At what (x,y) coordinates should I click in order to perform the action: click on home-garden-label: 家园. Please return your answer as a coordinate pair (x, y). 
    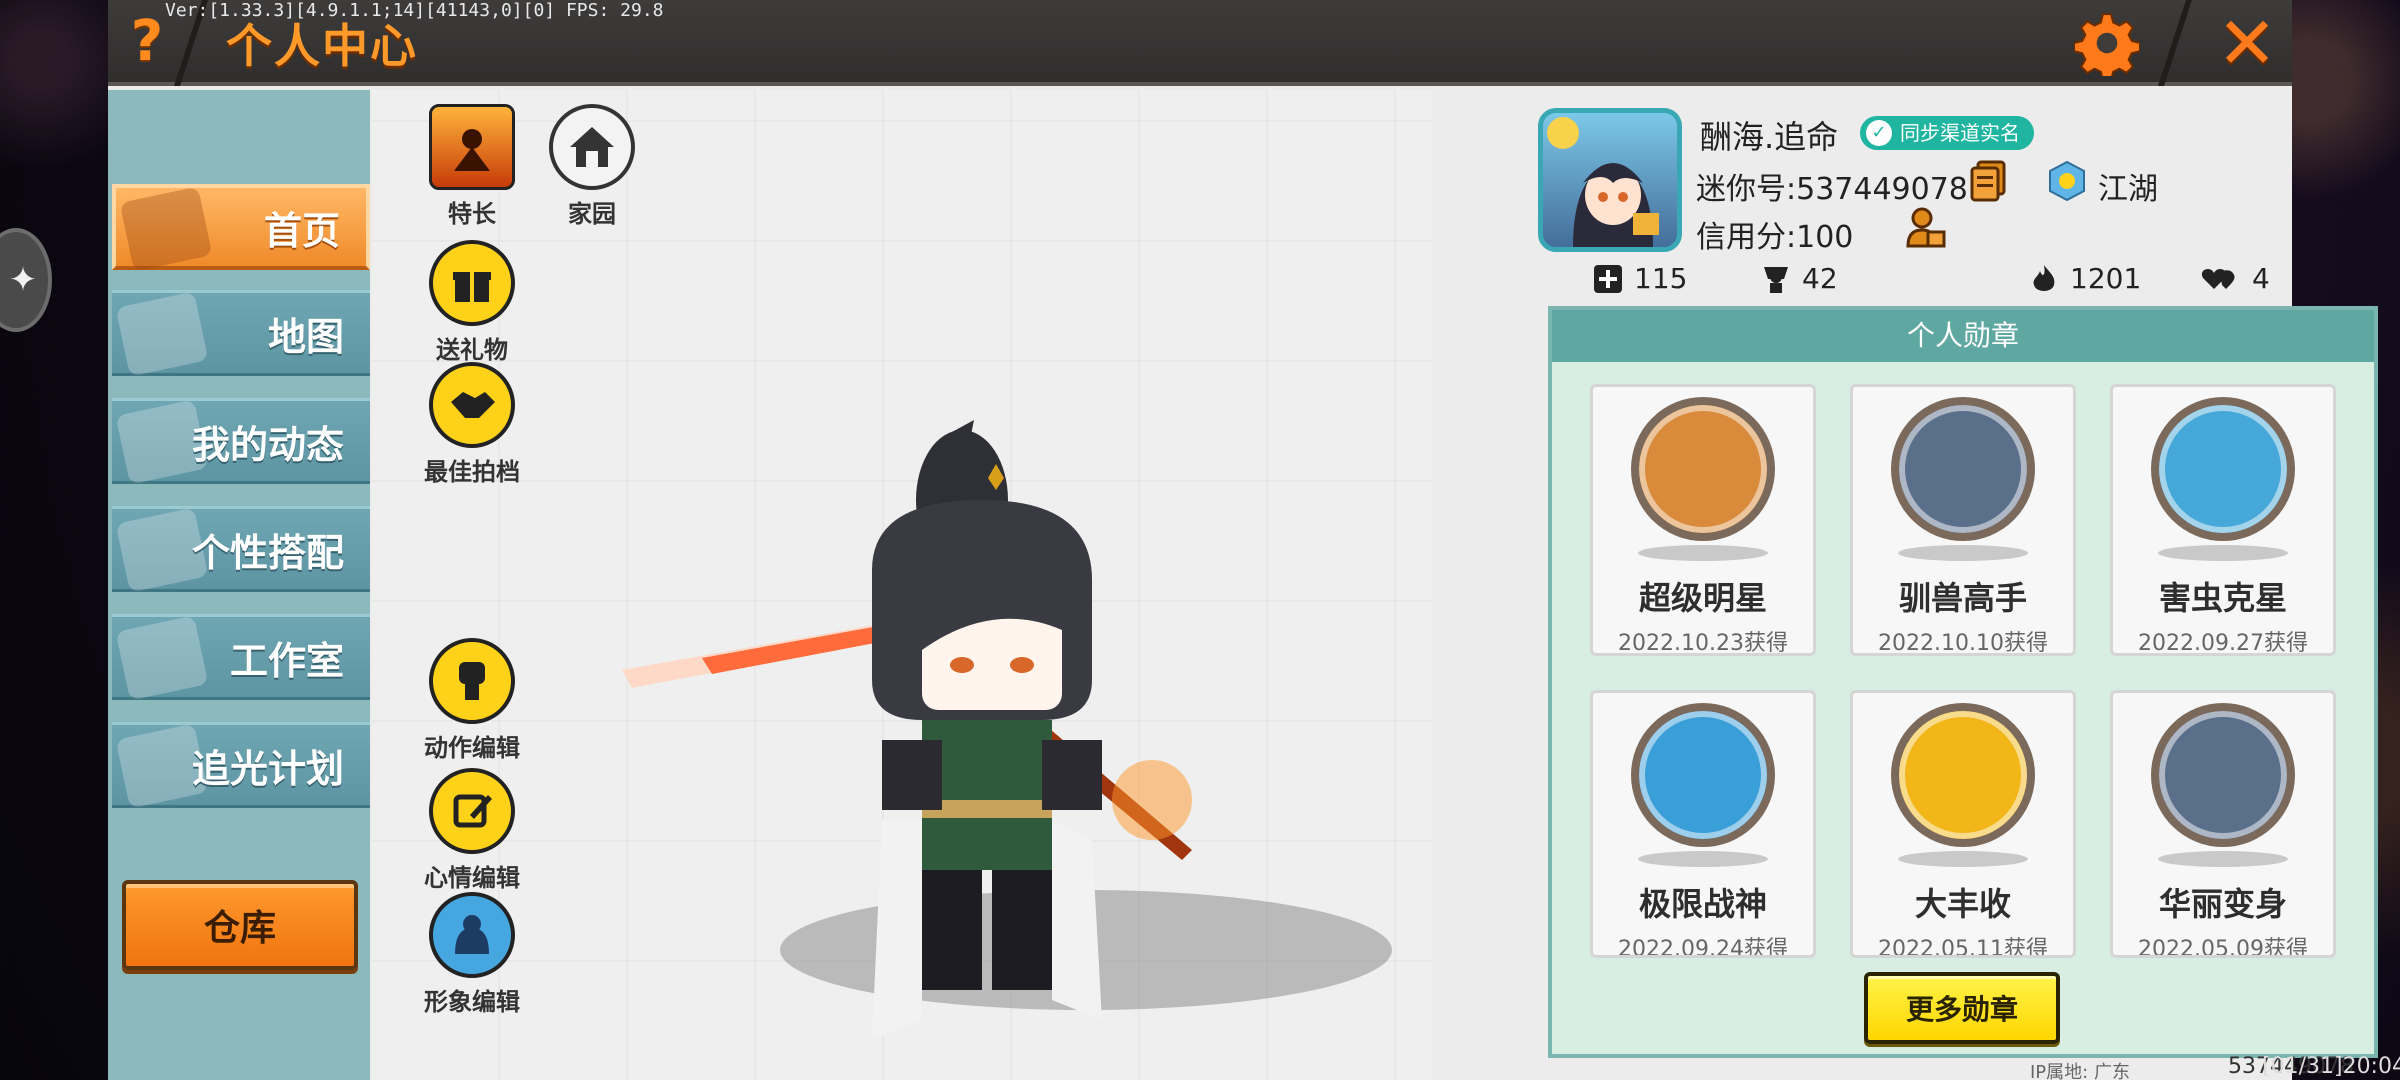
    Looking at the image, I should click on (592, 214).